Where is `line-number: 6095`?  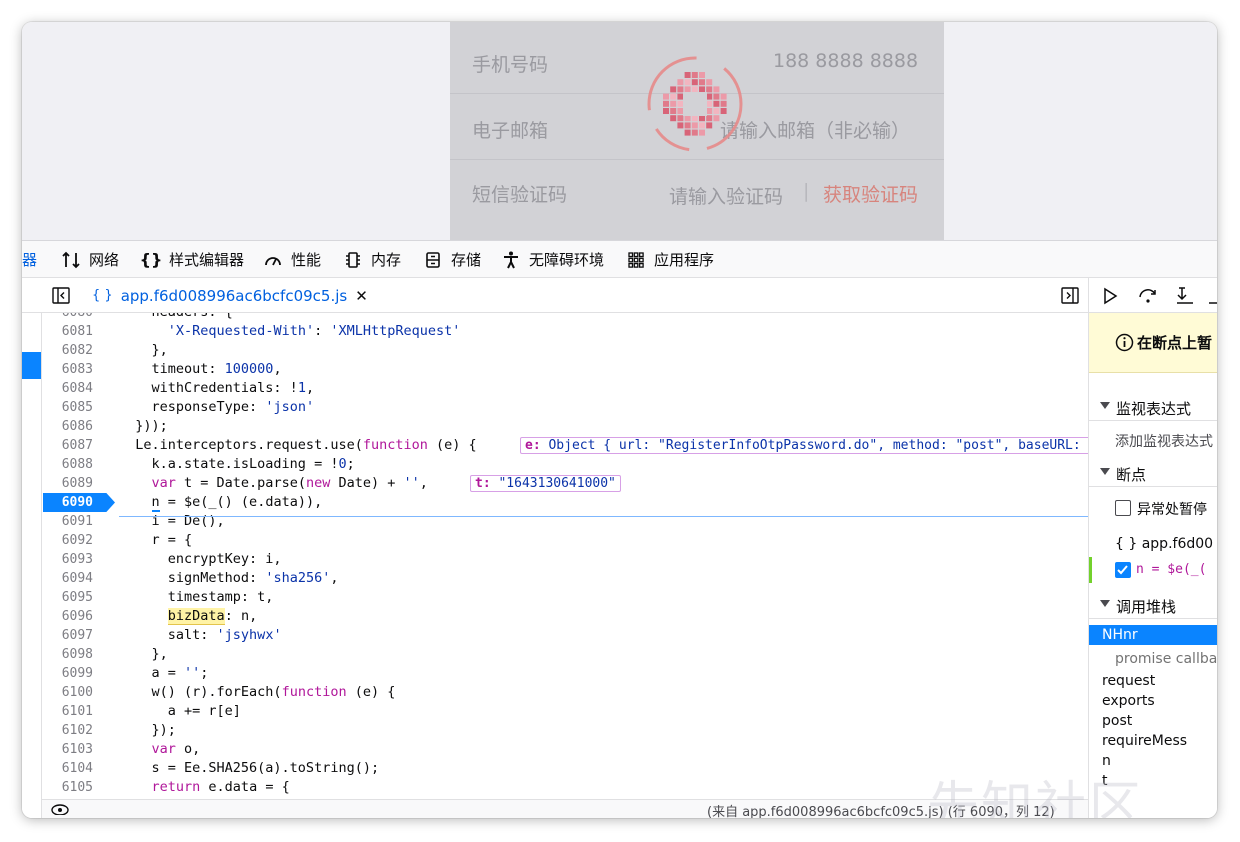
line-number: 6095 is located at coordinates (68, 597).